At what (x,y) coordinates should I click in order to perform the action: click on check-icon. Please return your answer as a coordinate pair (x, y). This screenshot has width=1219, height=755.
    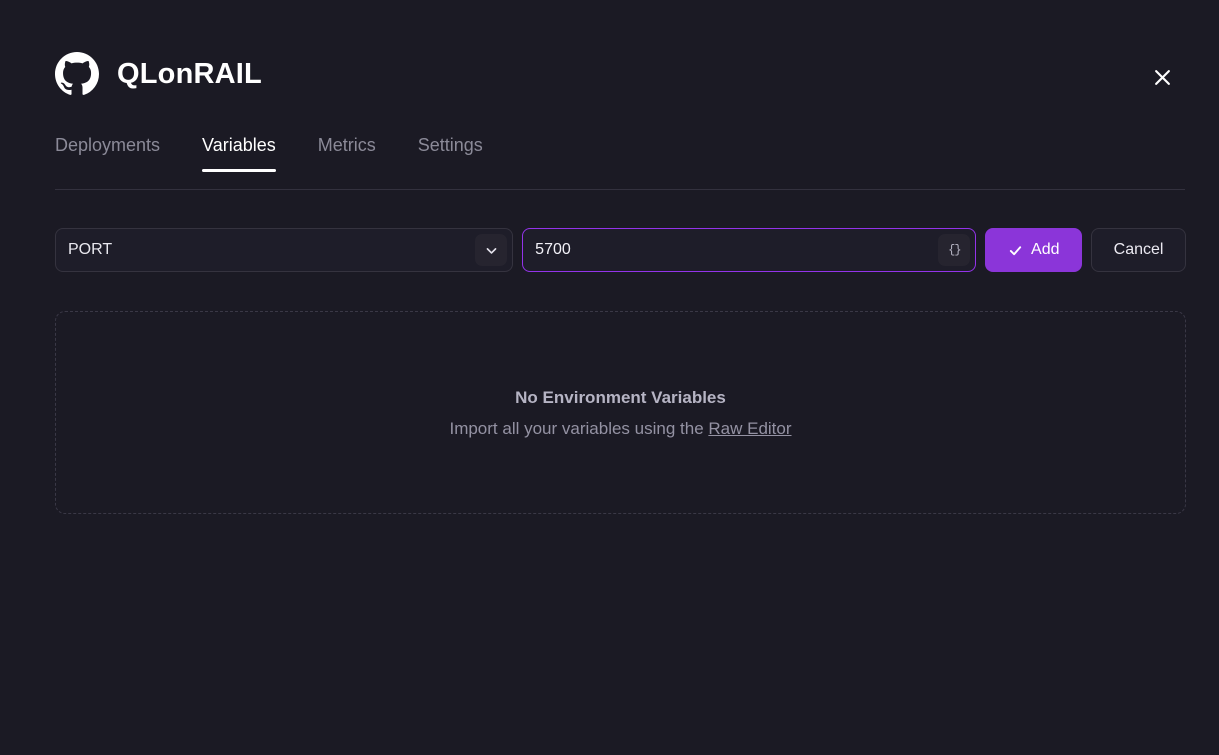
    Looking at the image, I should click on (1015, 250).